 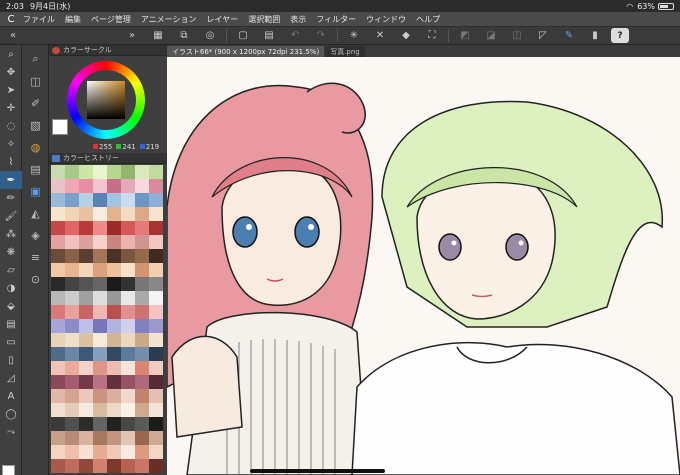 I want to click on undo-icon: ↶, so click(x=295, y=35).